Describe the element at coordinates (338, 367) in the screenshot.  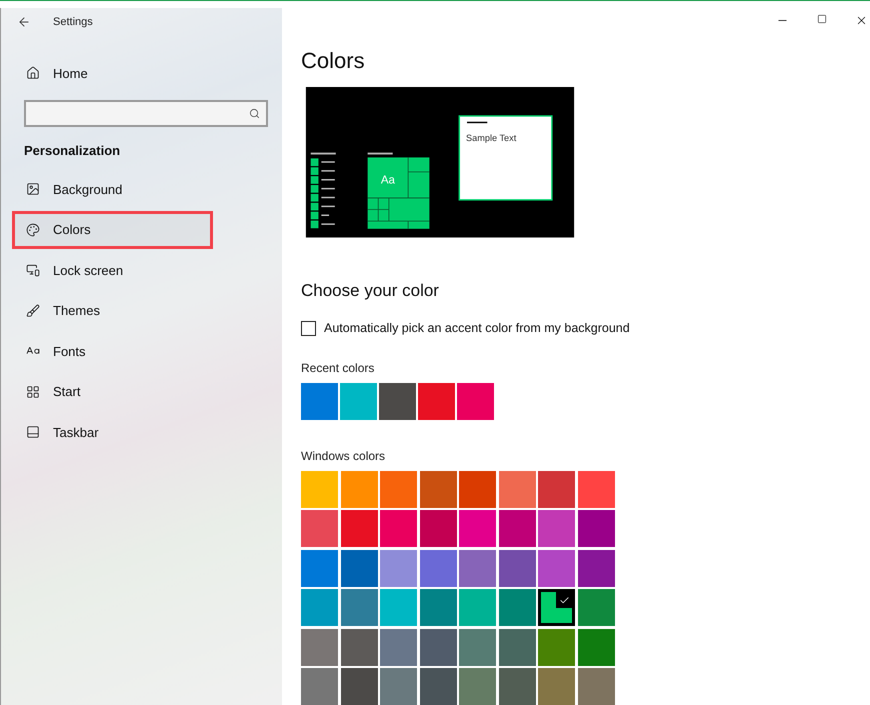
I see `section-label: Recent colors` at that location.